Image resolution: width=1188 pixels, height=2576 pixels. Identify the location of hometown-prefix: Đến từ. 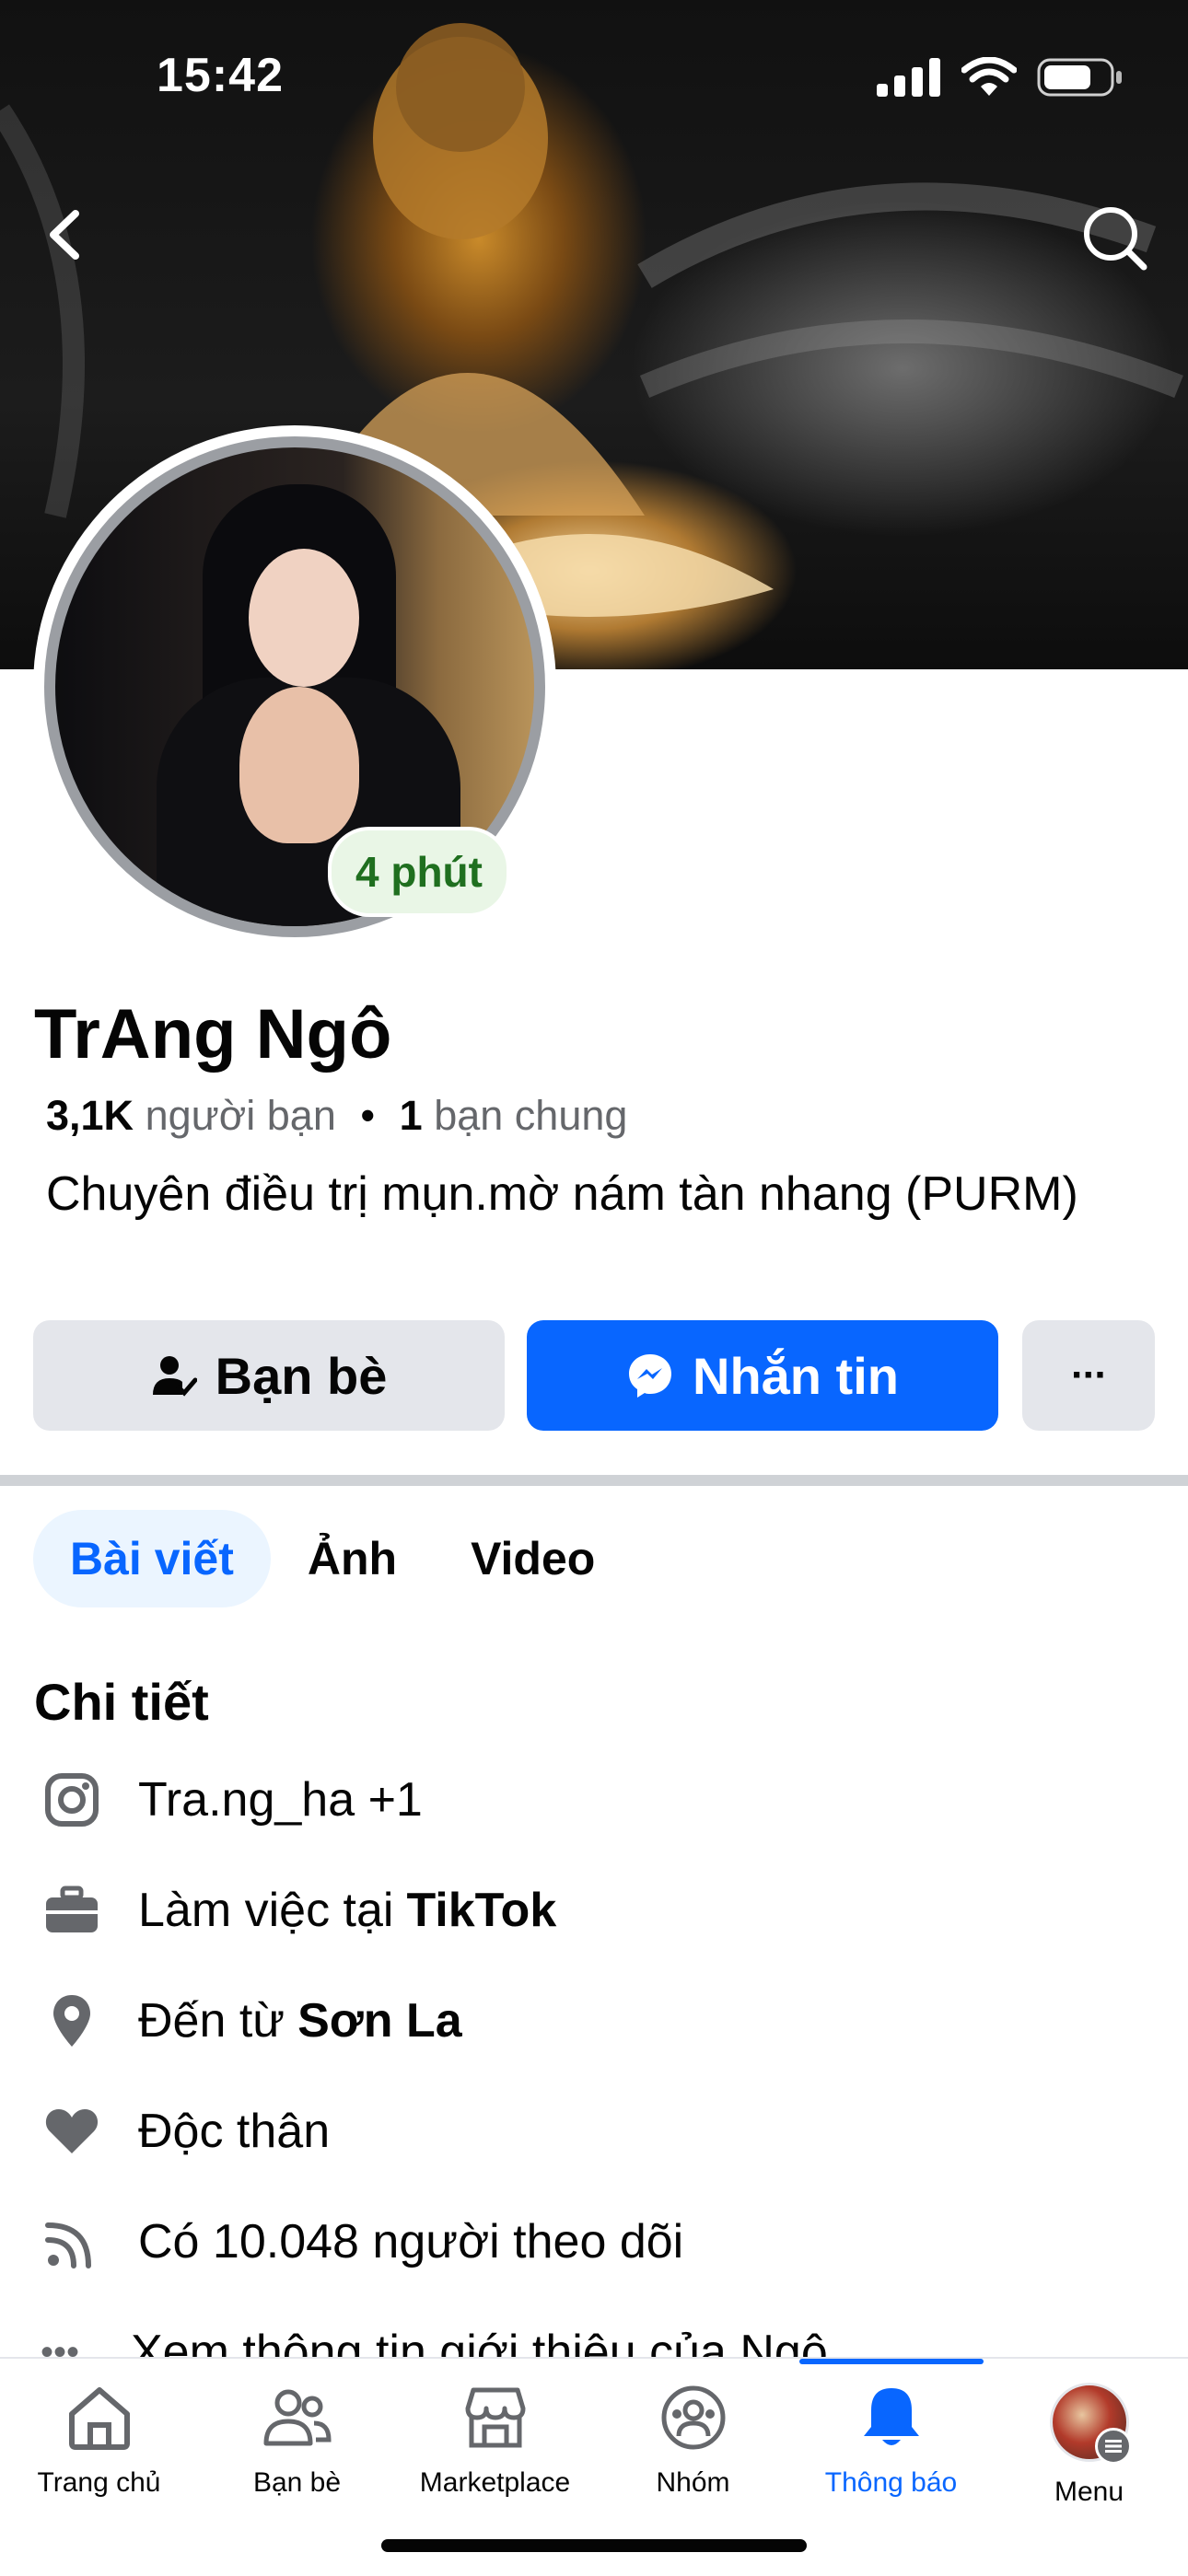
(211, 2021).